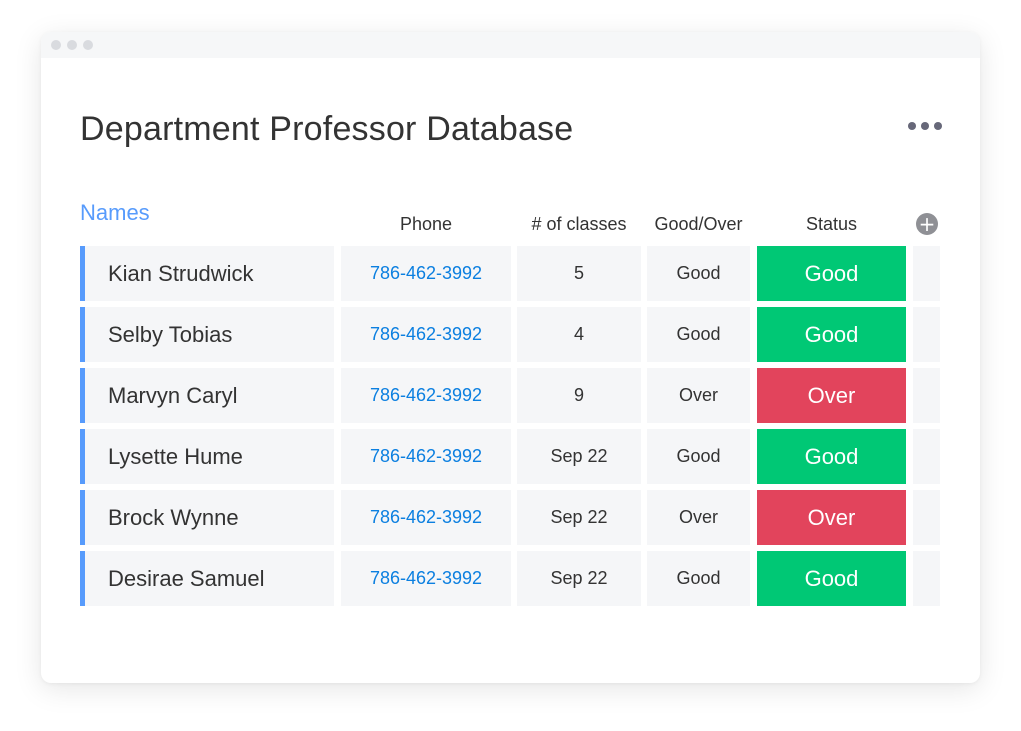 This screenshot has height=731, width=1021. Describe the element at coordinates (207, 517) in the screenshot. I see `row-name-cell: Brock Wynne` at that location.